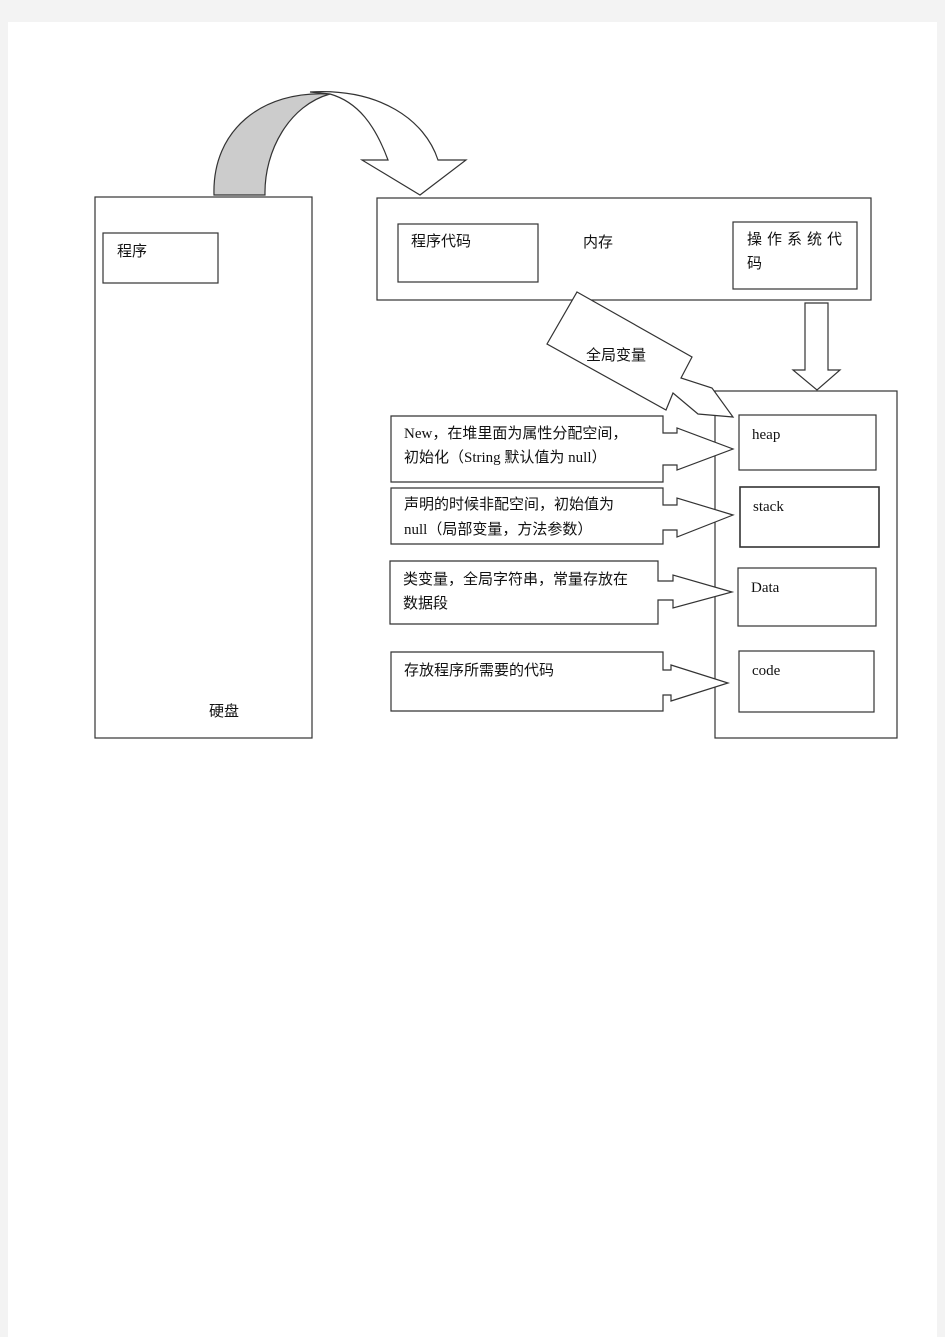  What do you see at coordinates (766, 671) in the screenshot?
I see `code-label: code` at bounding box center [766, 671].